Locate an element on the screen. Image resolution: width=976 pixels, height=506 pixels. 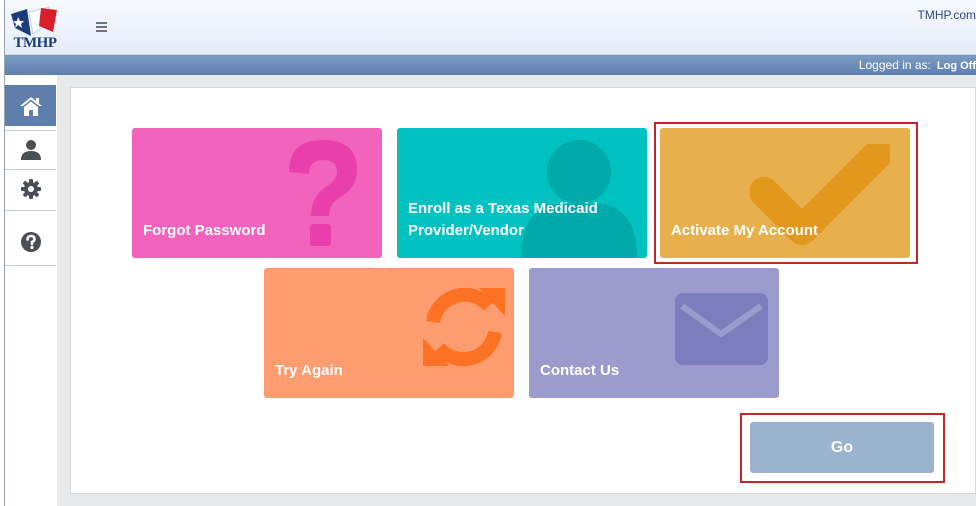
home-icon is located at coordinates (30, 106).